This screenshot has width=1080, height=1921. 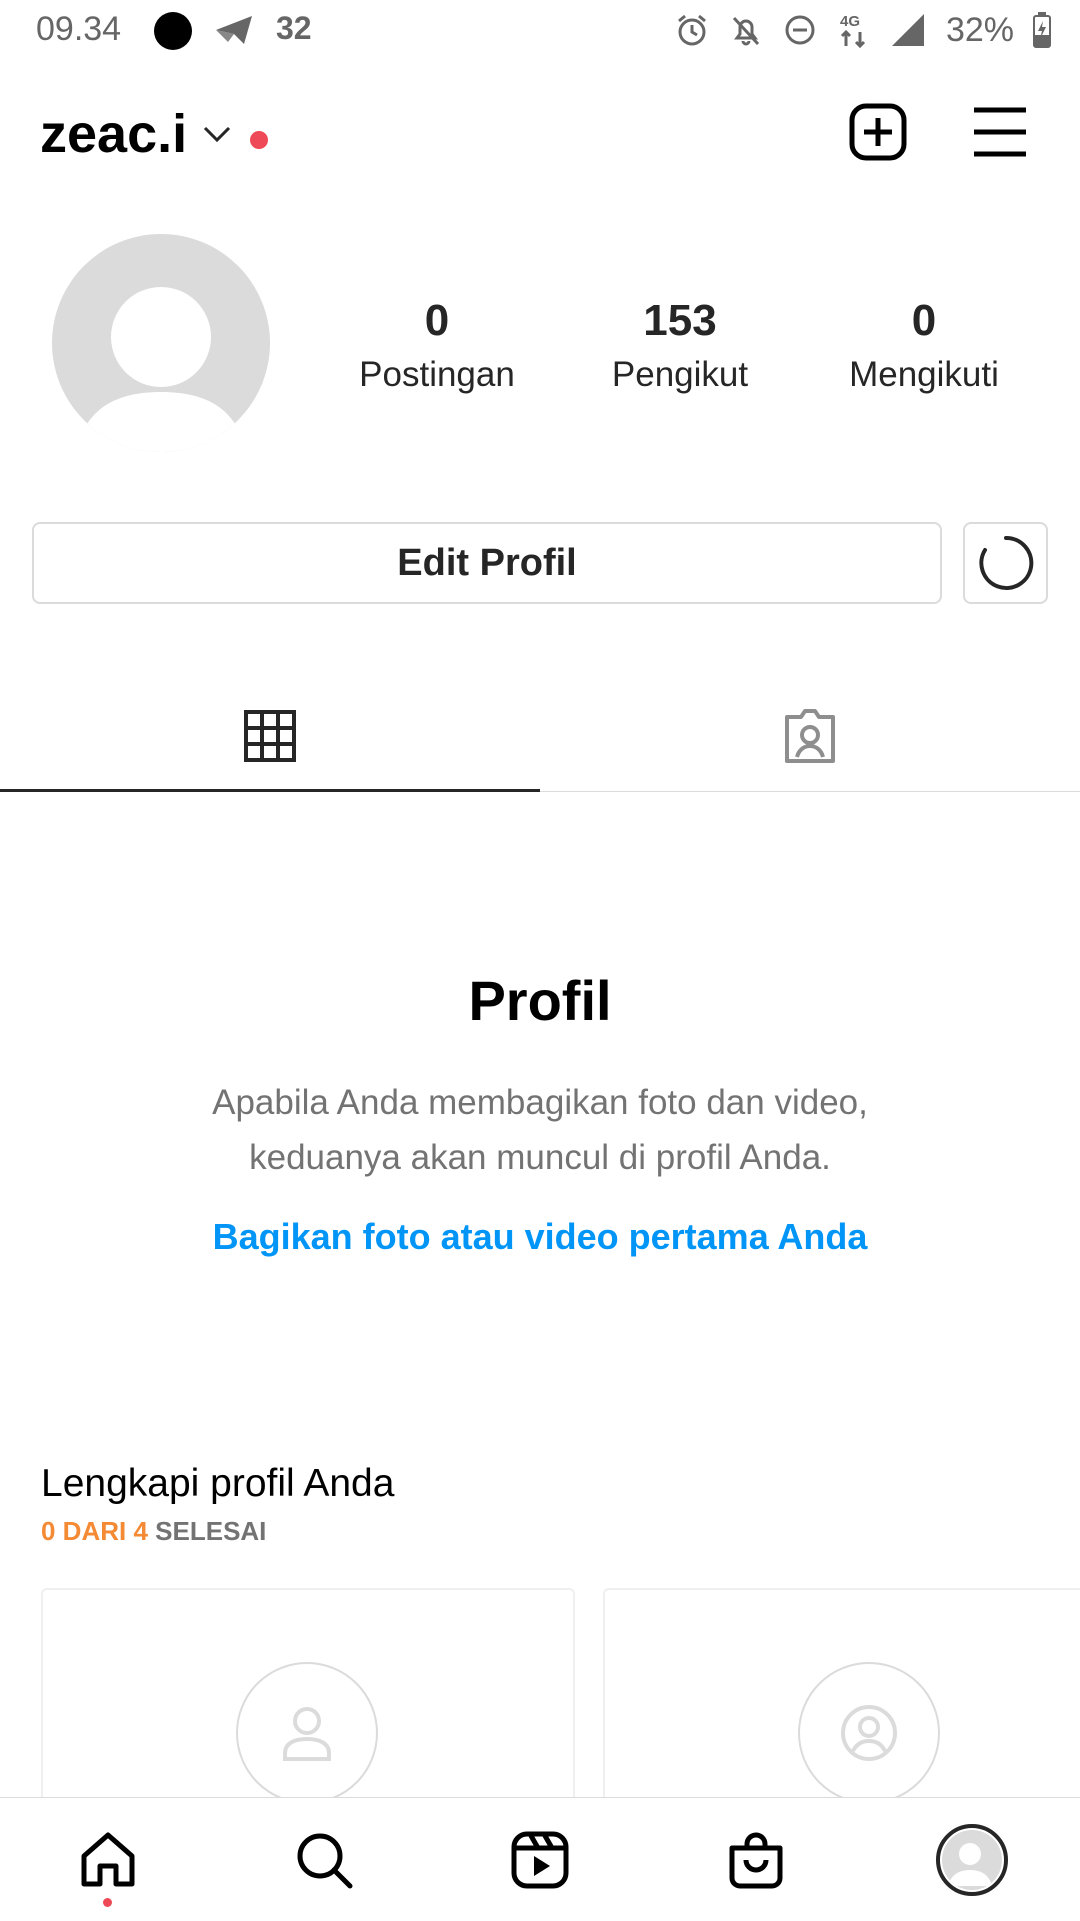 I want to click on person-outline-icon, so click(x=307, y=1734).